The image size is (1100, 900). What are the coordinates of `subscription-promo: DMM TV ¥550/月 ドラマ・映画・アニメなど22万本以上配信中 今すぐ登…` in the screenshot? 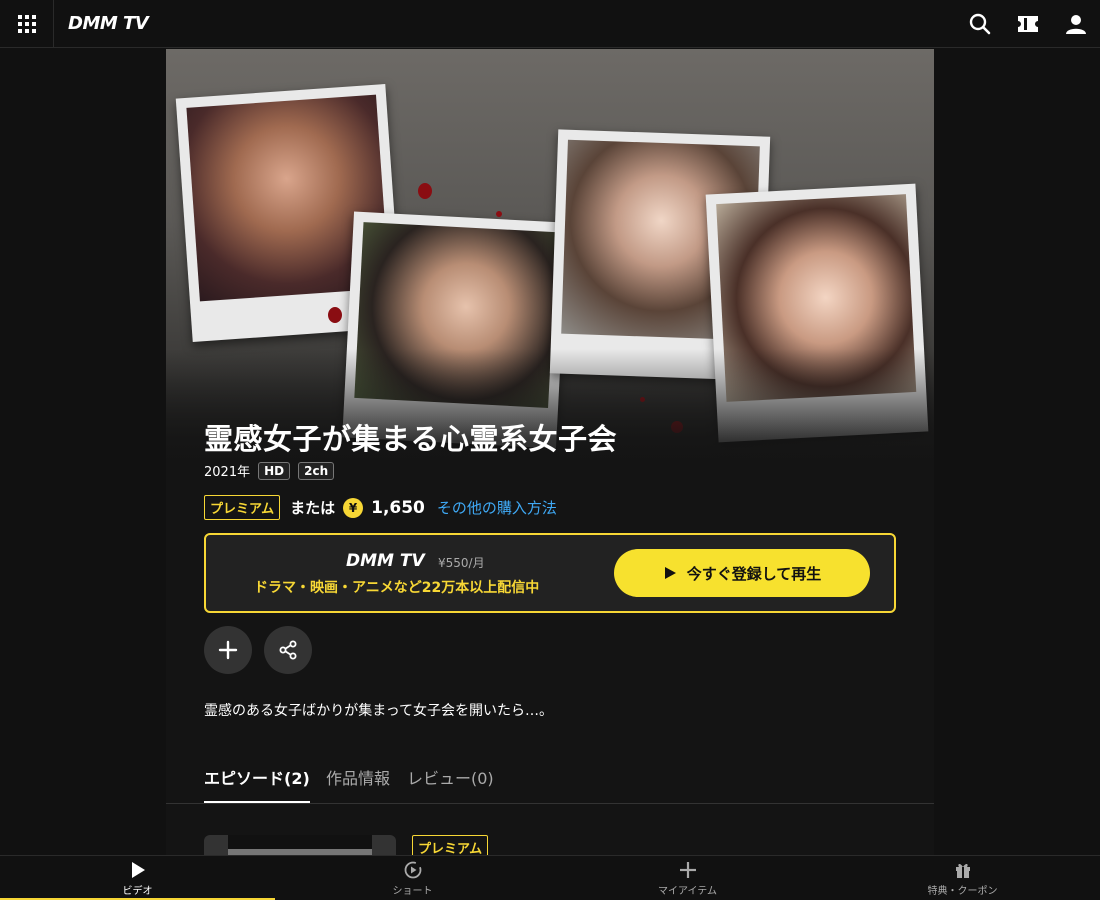 It's located at (550, 573).